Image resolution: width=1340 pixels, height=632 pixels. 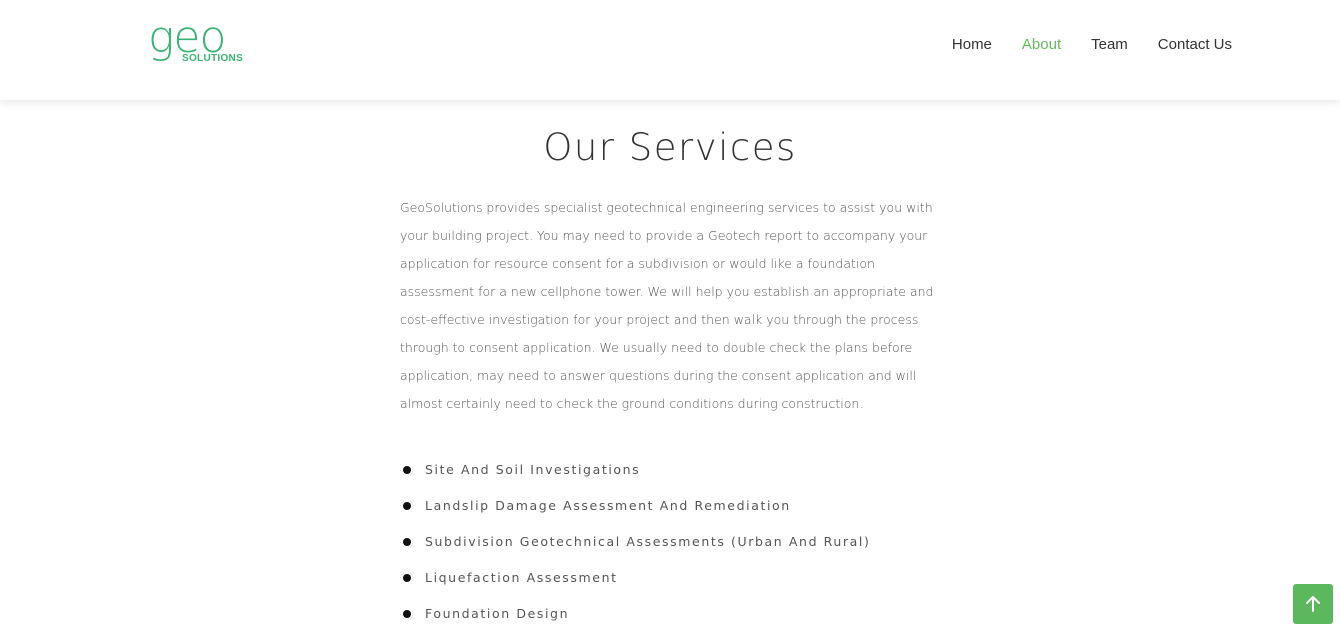 What do you see at coordinates (1195, 45) in the screenshot?
I see `nav-contact-us: Contact Us` at bounding box center [1195, 45].